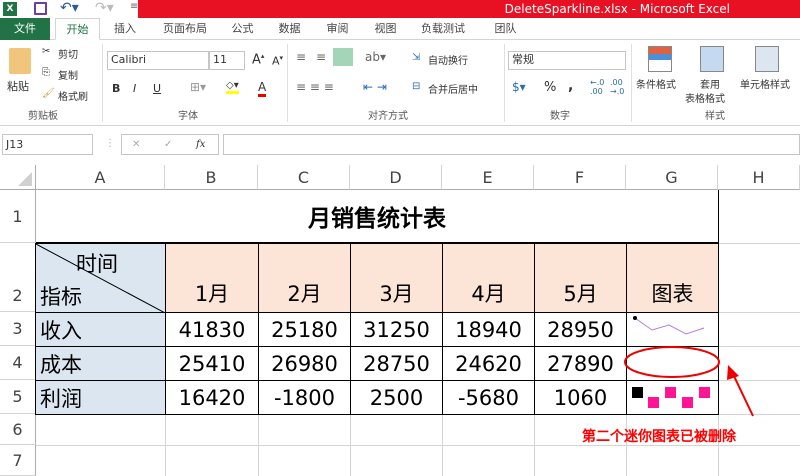 The image size is (800, 476). I want to click on month-header-1: 1月, so click(212, 278).